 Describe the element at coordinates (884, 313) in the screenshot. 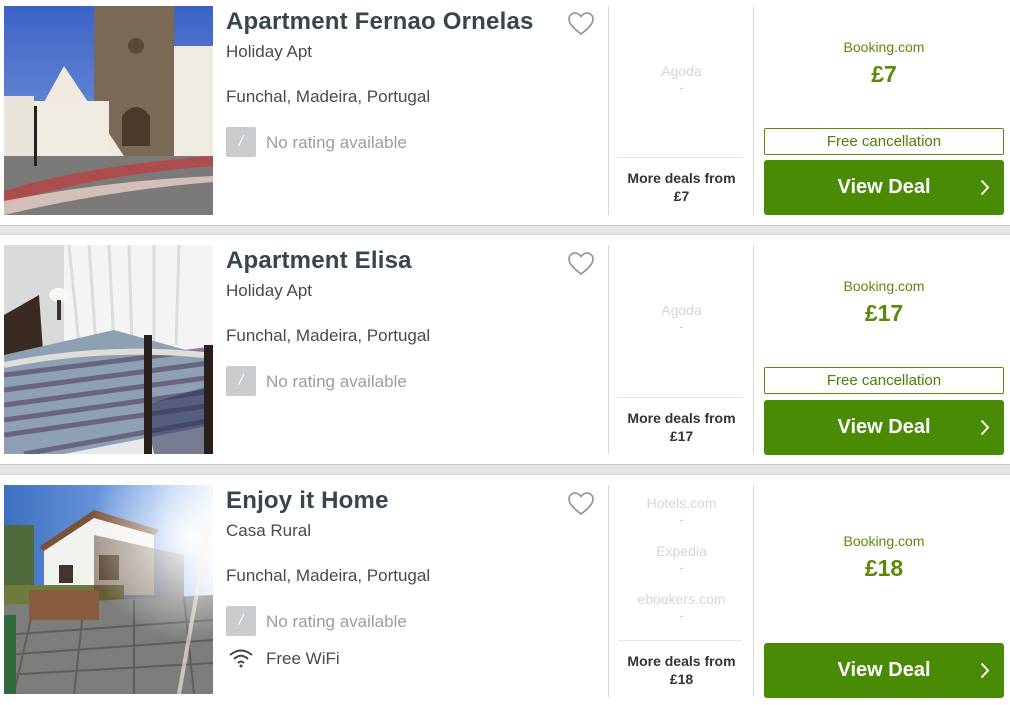

I see `deal-price: £17` at that location.